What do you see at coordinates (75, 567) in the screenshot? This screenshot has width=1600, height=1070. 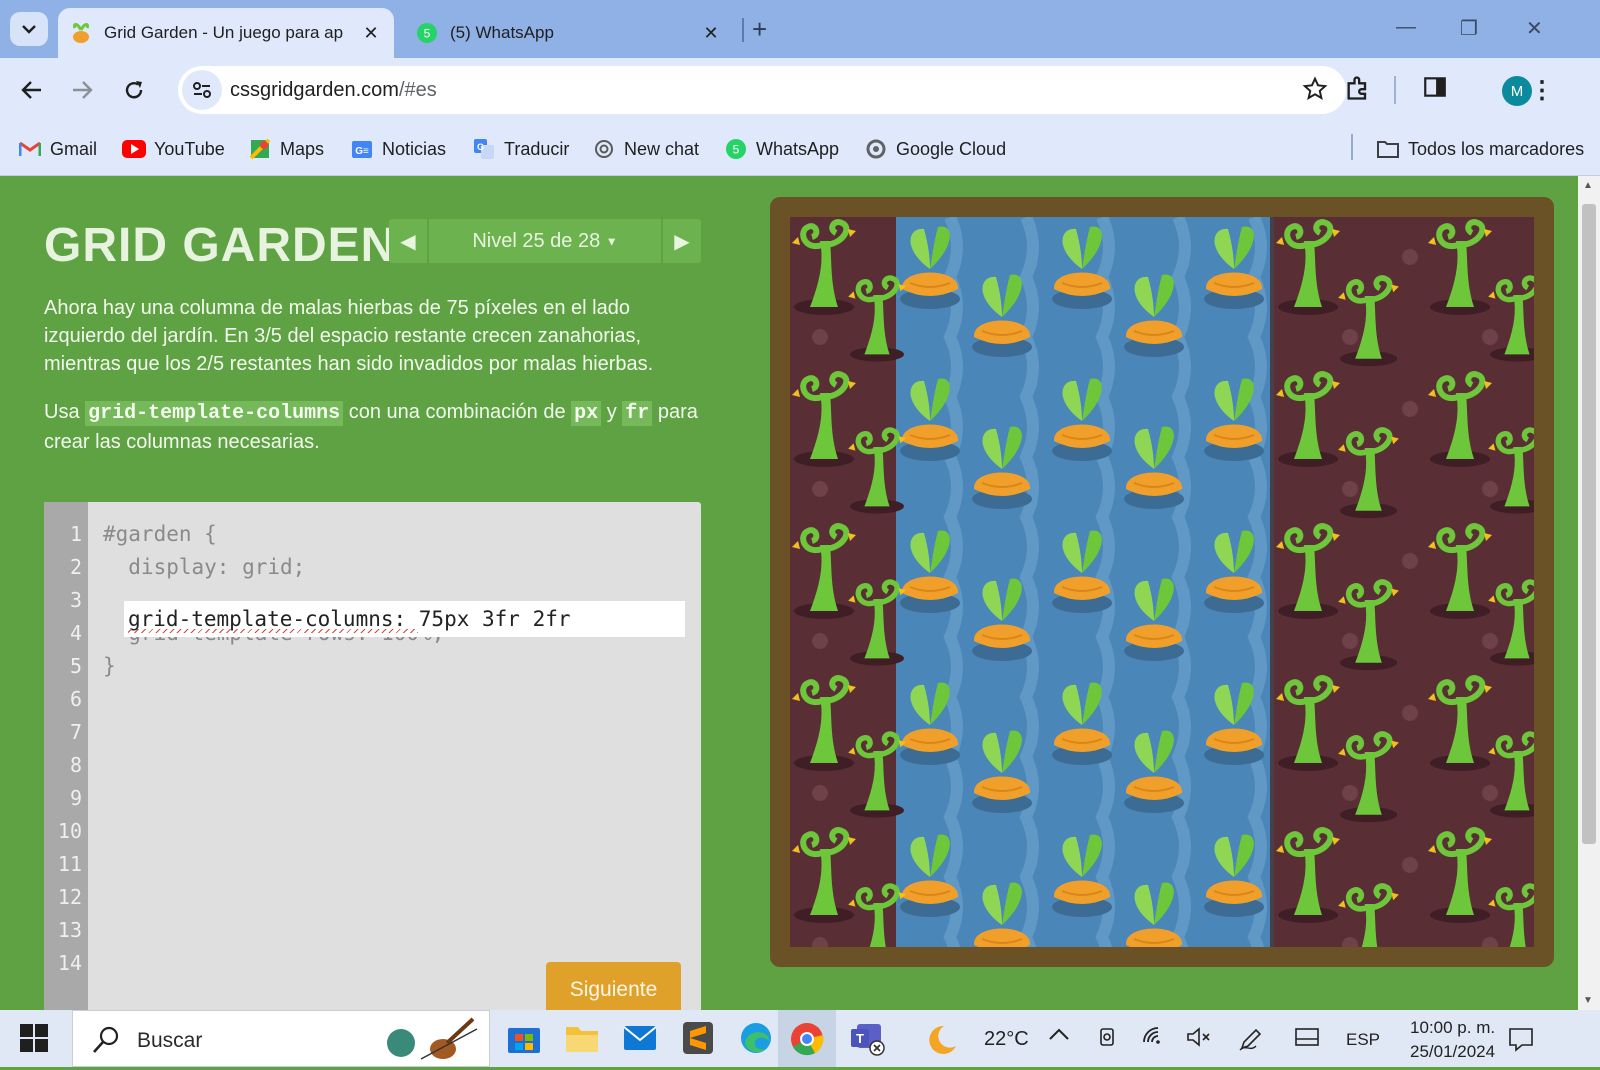 I see `line-number: 2` at bounding box center [75, 567].